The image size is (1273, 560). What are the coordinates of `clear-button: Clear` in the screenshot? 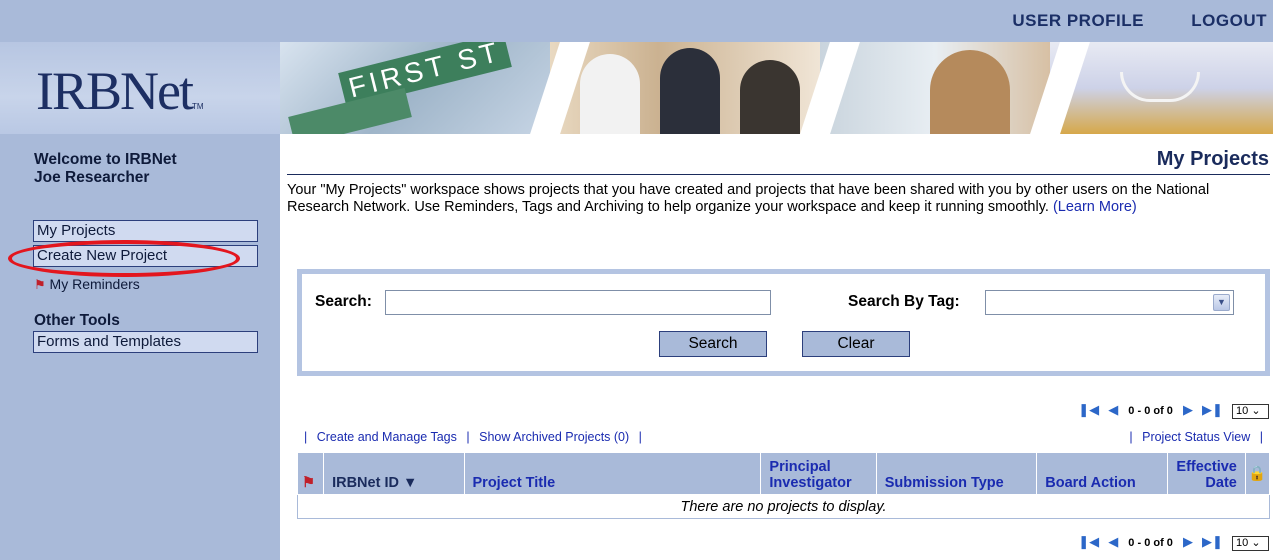 It's located at (856, 344).